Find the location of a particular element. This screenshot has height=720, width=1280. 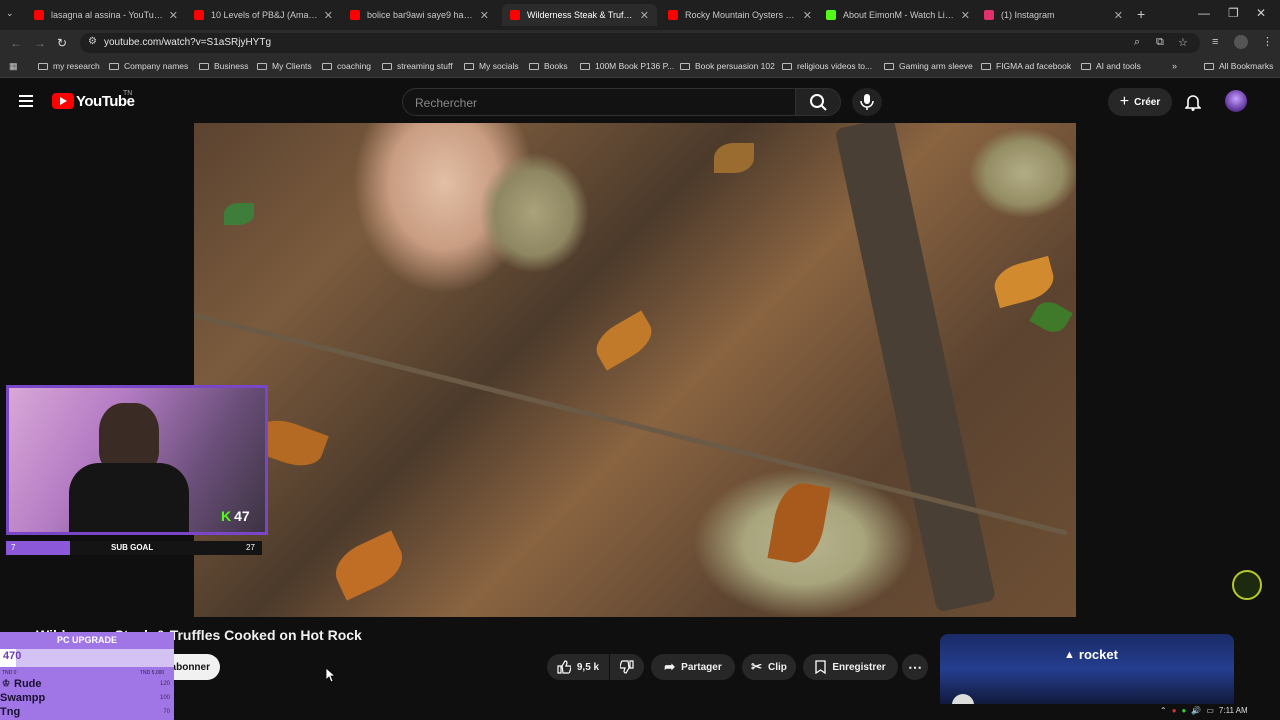

bookmark-folder: Business is located at coordinates (224, 66).